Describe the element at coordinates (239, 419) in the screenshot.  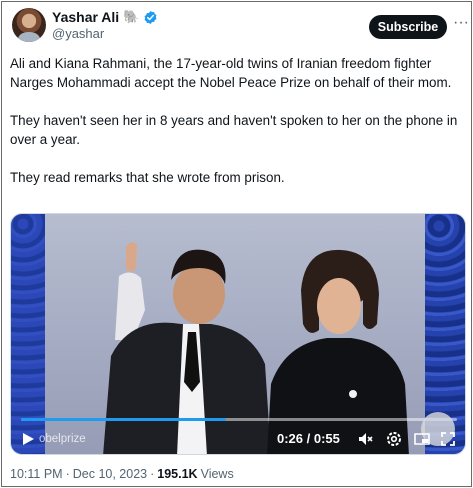
I see `video-progress-bar` at that location.